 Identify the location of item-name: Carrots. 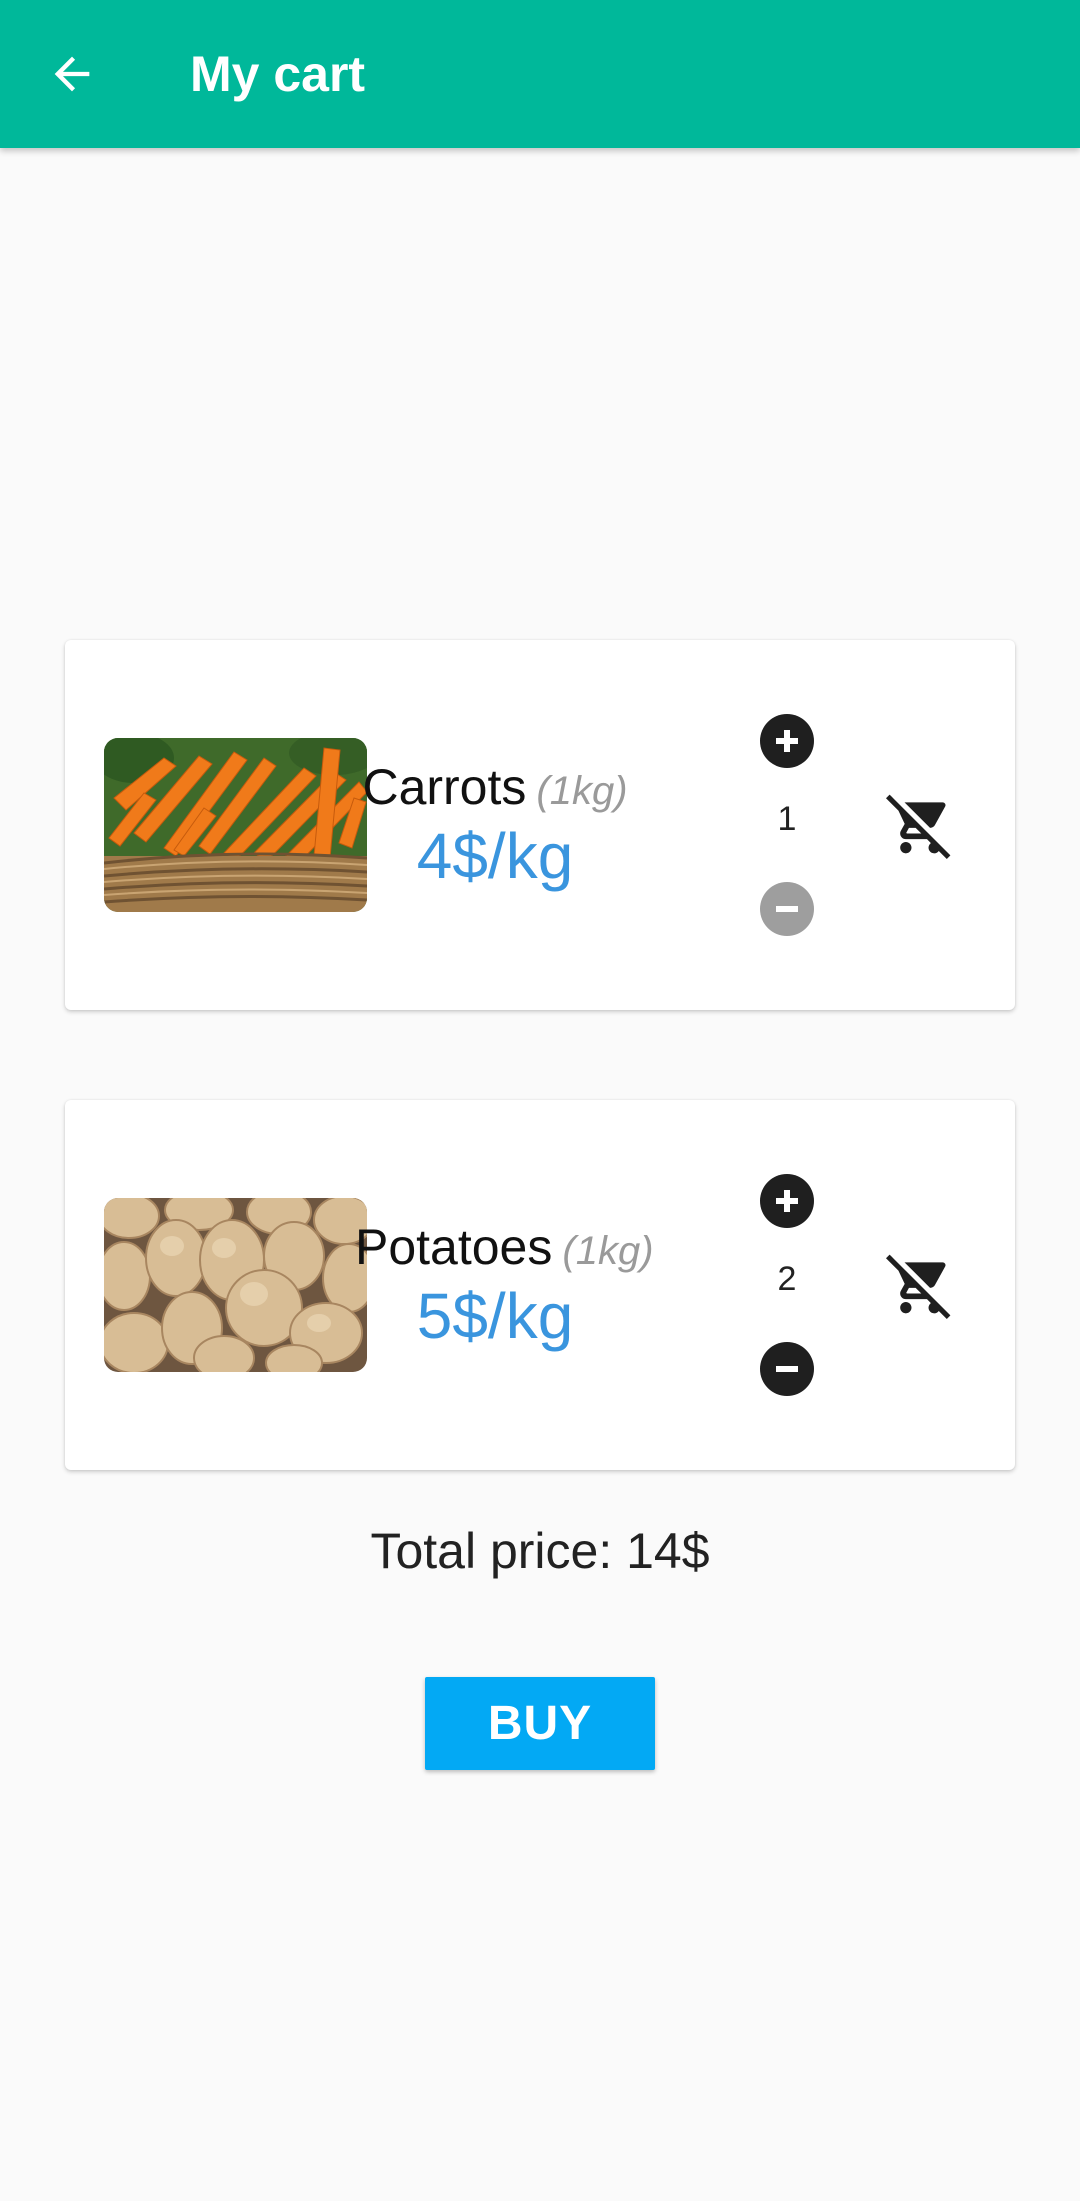
(444, 787).